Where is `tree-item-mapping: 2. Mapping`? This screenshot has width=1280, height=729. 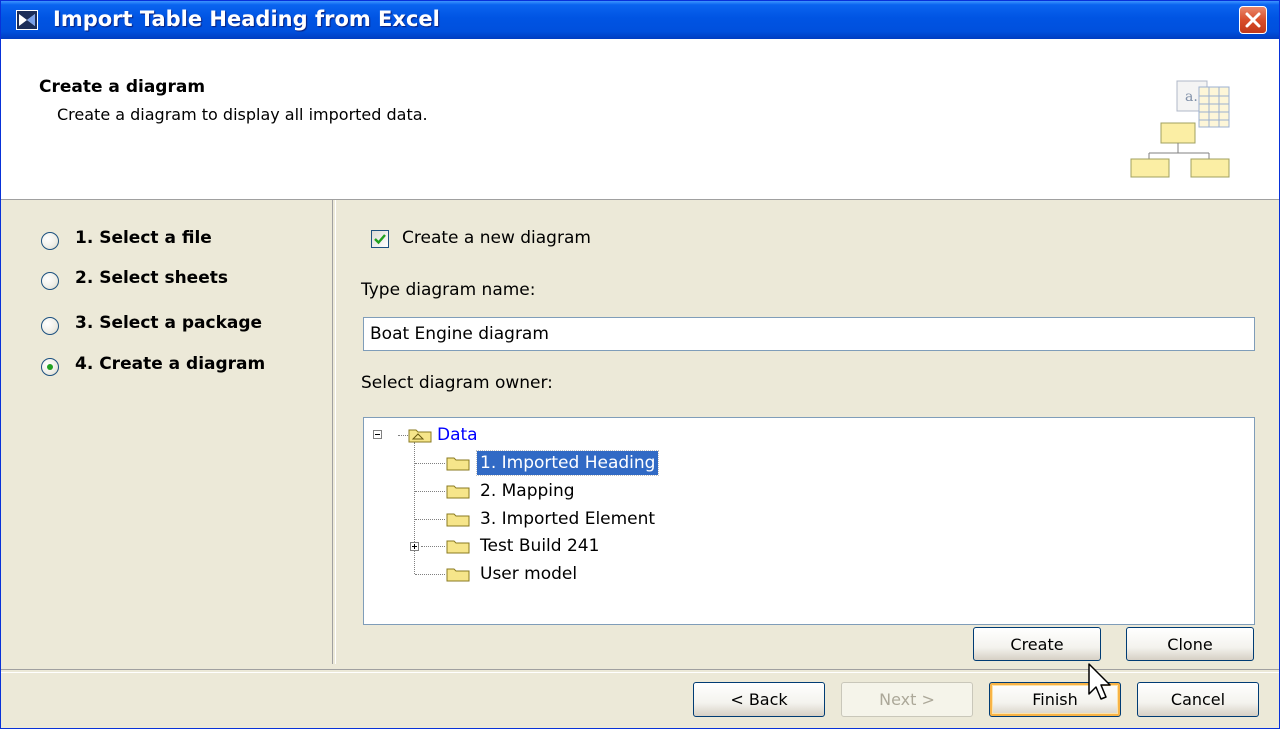
tree-item-mapping: 2. Mapping is located at coordinates (527, 491).